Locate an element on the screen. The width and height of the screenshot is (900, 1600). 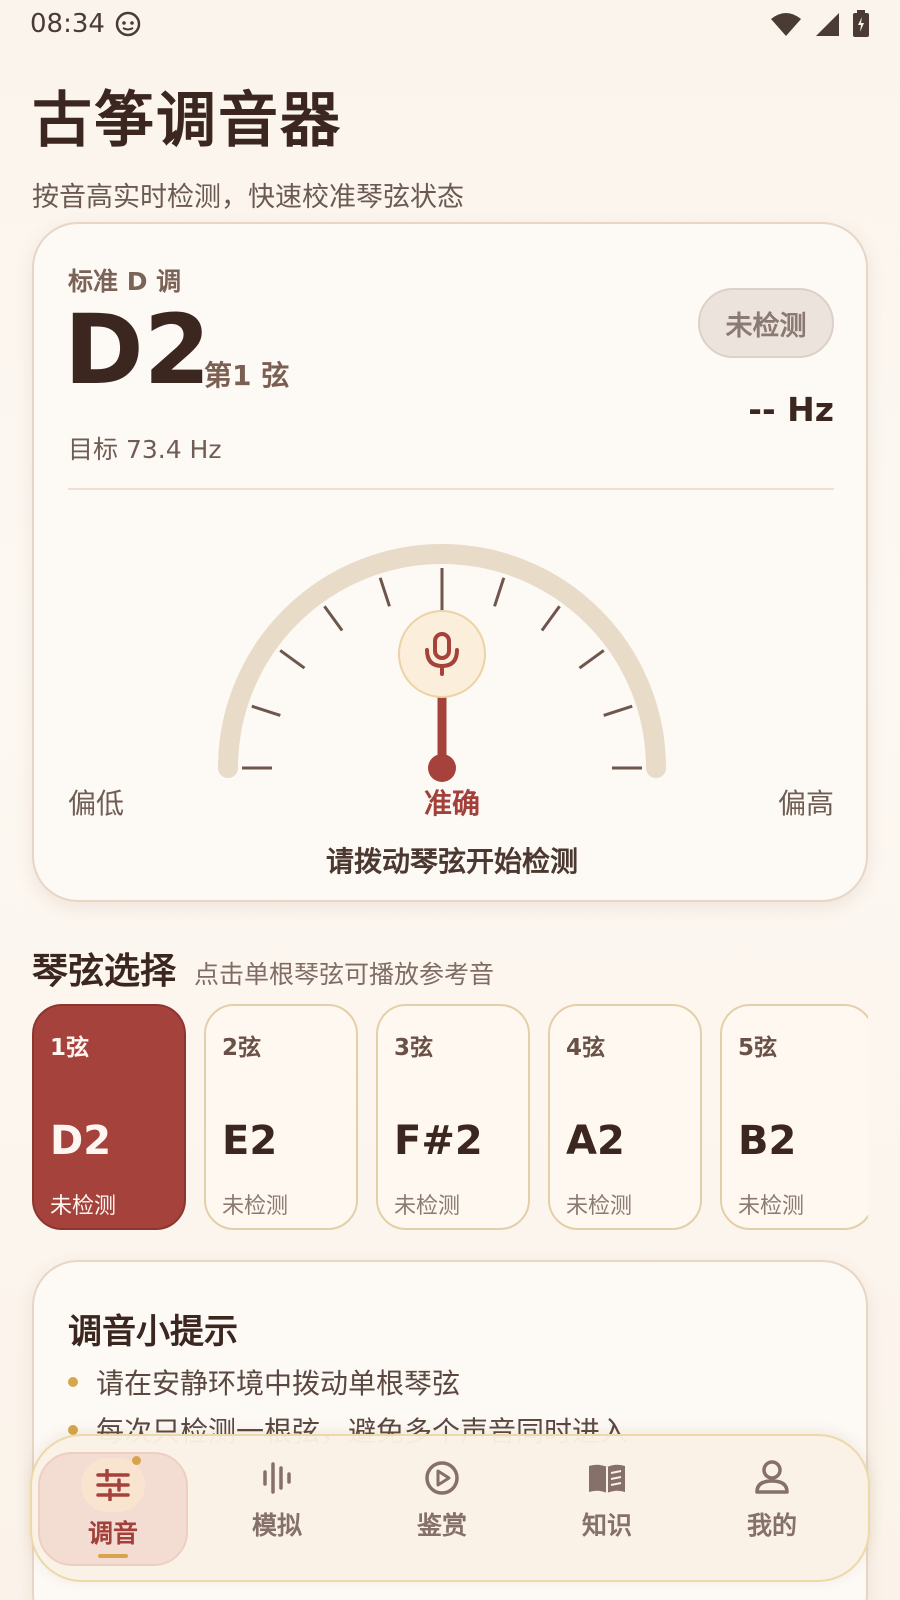
status-right is located at coordinates (820, 24).